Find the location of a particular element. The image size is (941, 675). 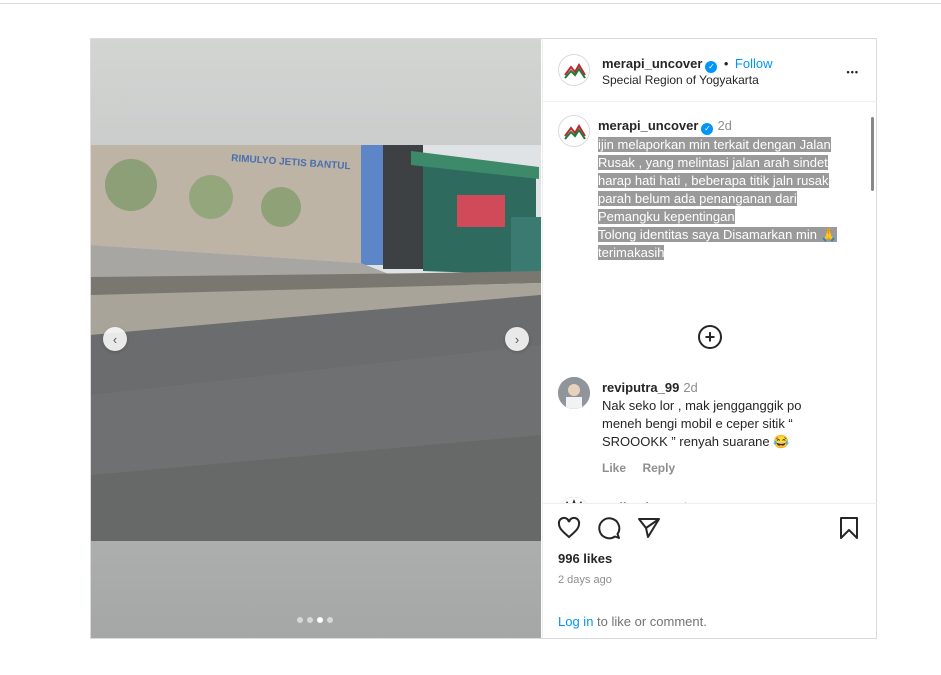

plus-icon: + is located at coordinates (710, 337).